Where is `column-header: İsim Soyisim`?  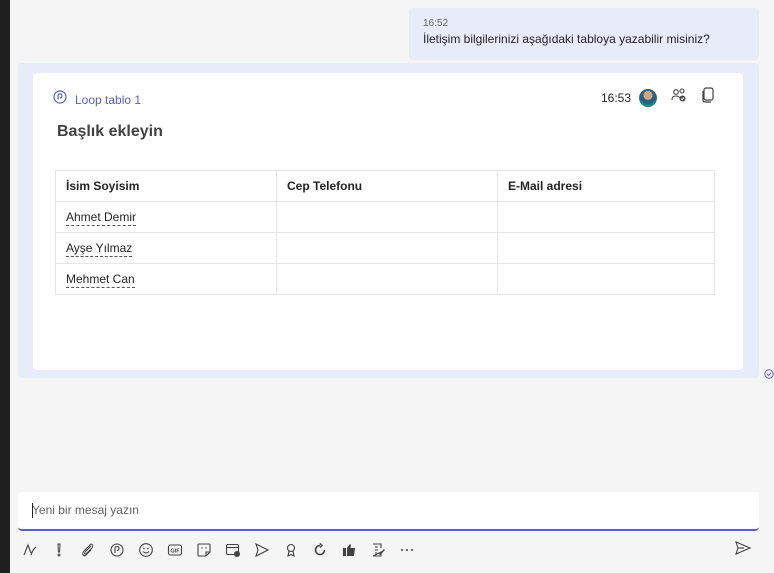 column-header: İsim Soyisim is located at coordinates (166, 186).